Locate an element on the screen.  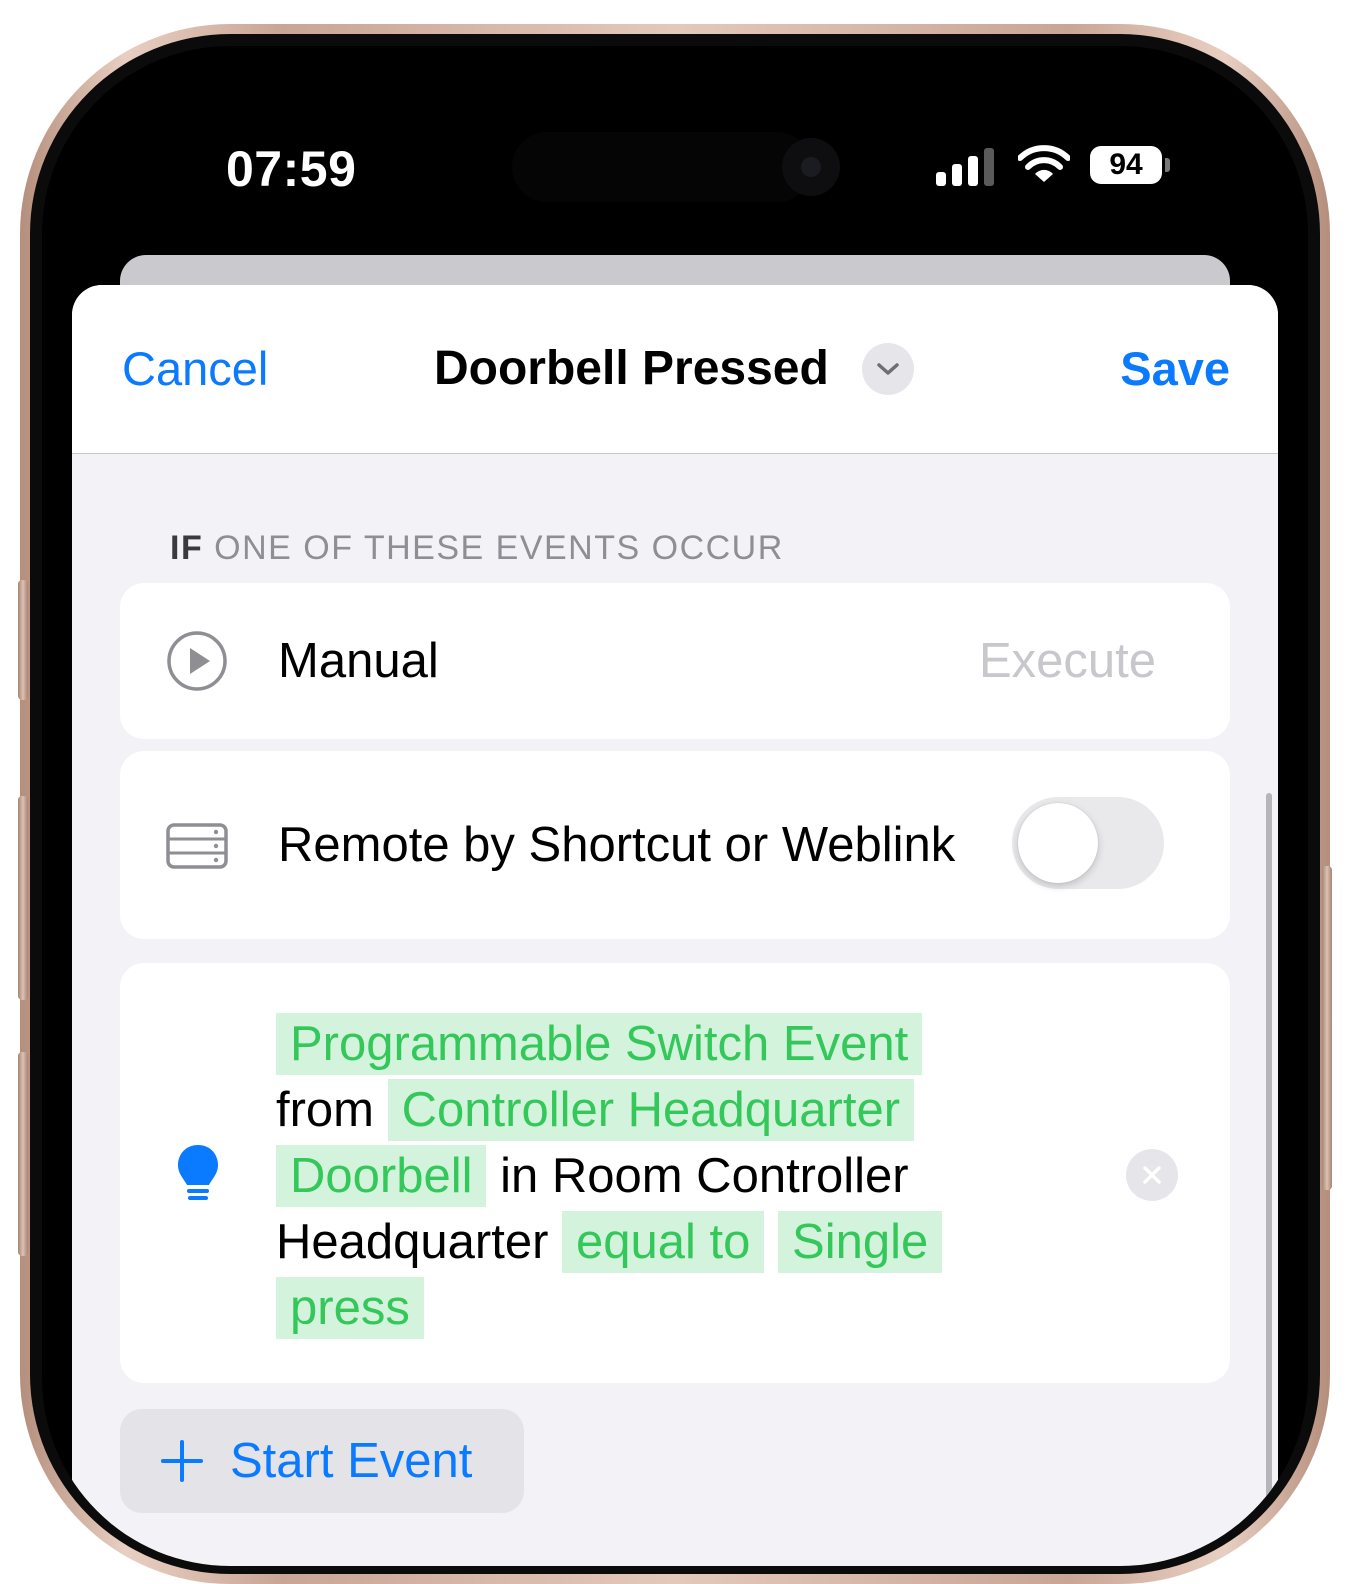
battery-tip is located at coordinates (1167, 165).